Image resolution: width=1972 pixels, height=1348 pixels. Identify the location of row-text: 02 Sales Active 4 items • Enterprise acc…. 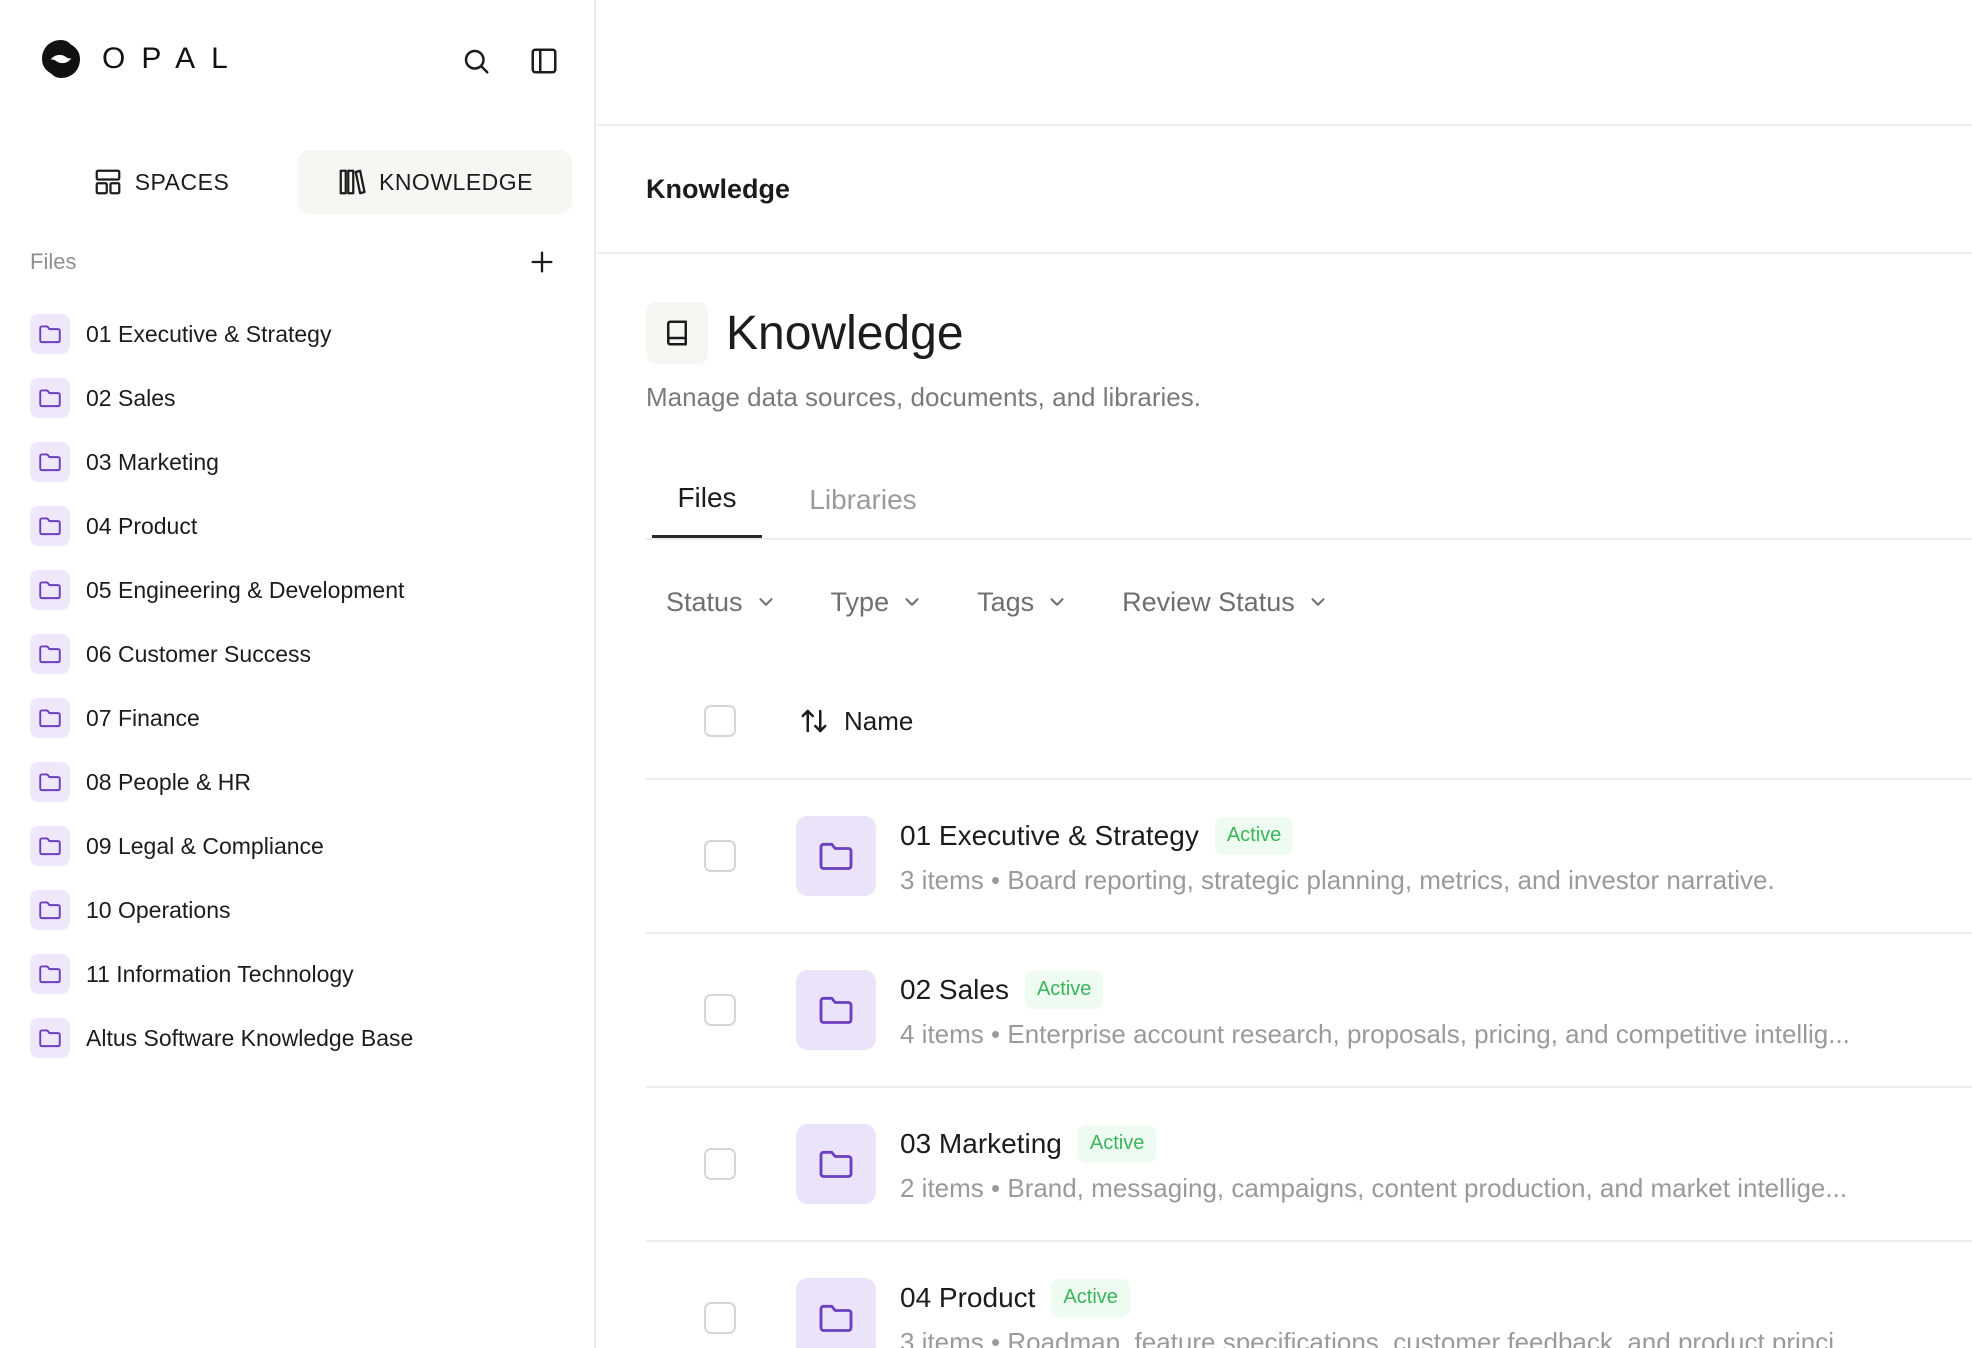
(1410, 1010).